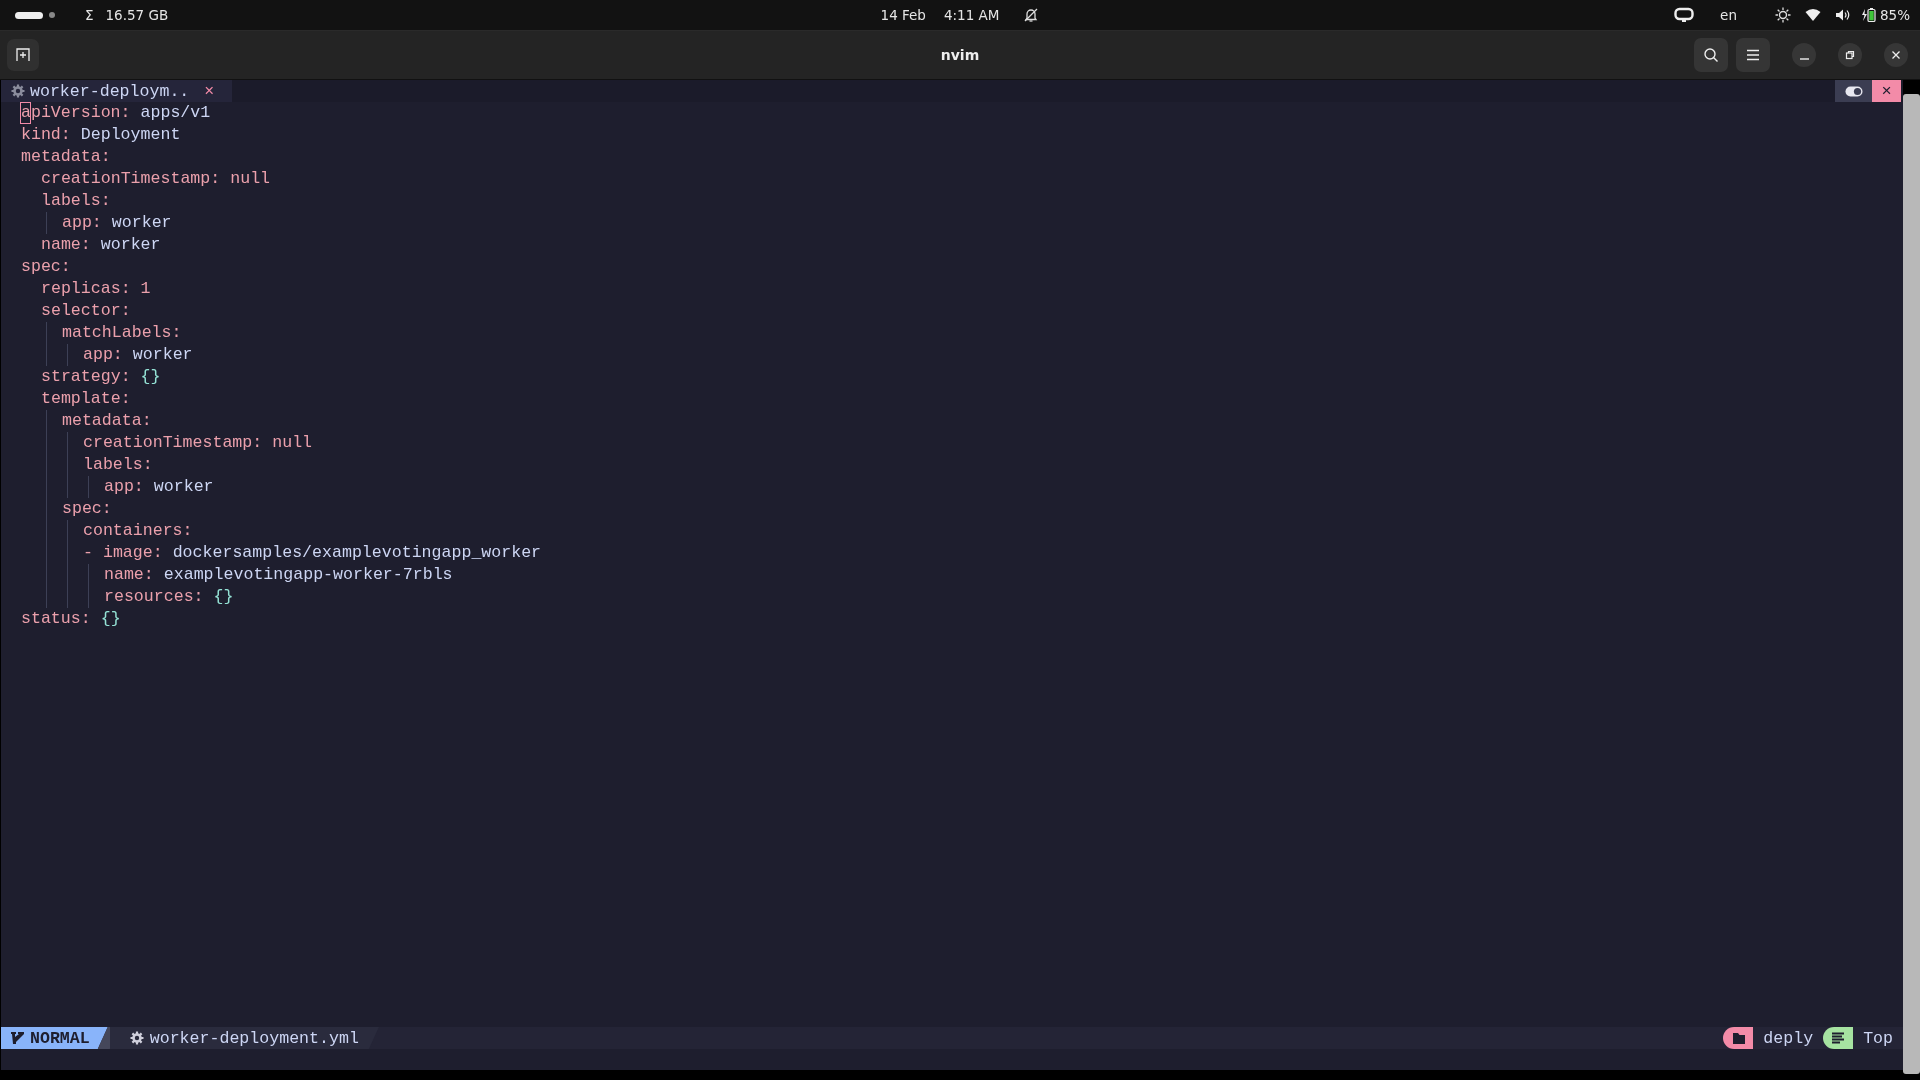 The height and width of the screenshot is (1080, 1920). I want to click on code-line: status: {}, so click(71, 619).